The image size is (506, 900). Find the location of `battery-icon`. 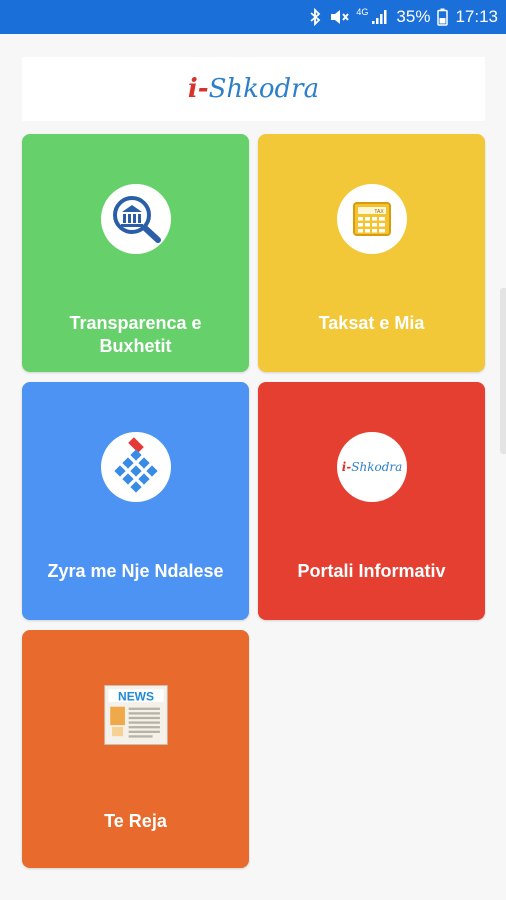

battery-icon is located at coordinates (443, 17).